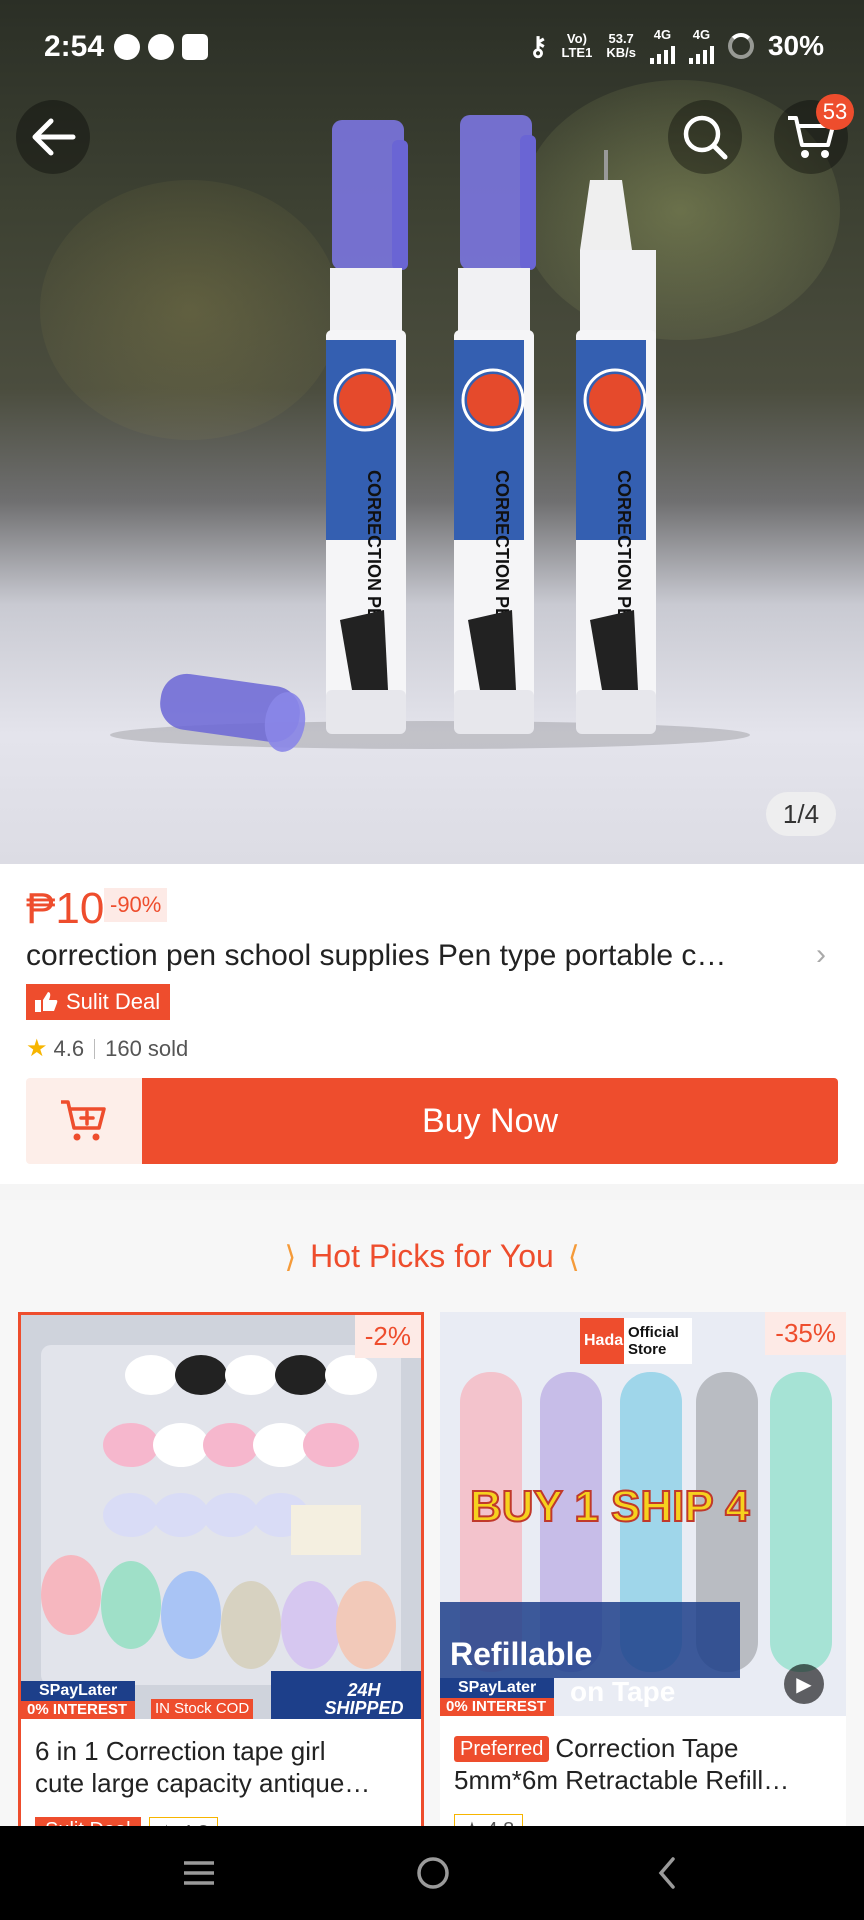 This screenshot has height=1920, width=864. What do you see at coordinates (835, 112) in the screenshot?
I see `cart-count-badge: 53` at bounding box center [835, 112].